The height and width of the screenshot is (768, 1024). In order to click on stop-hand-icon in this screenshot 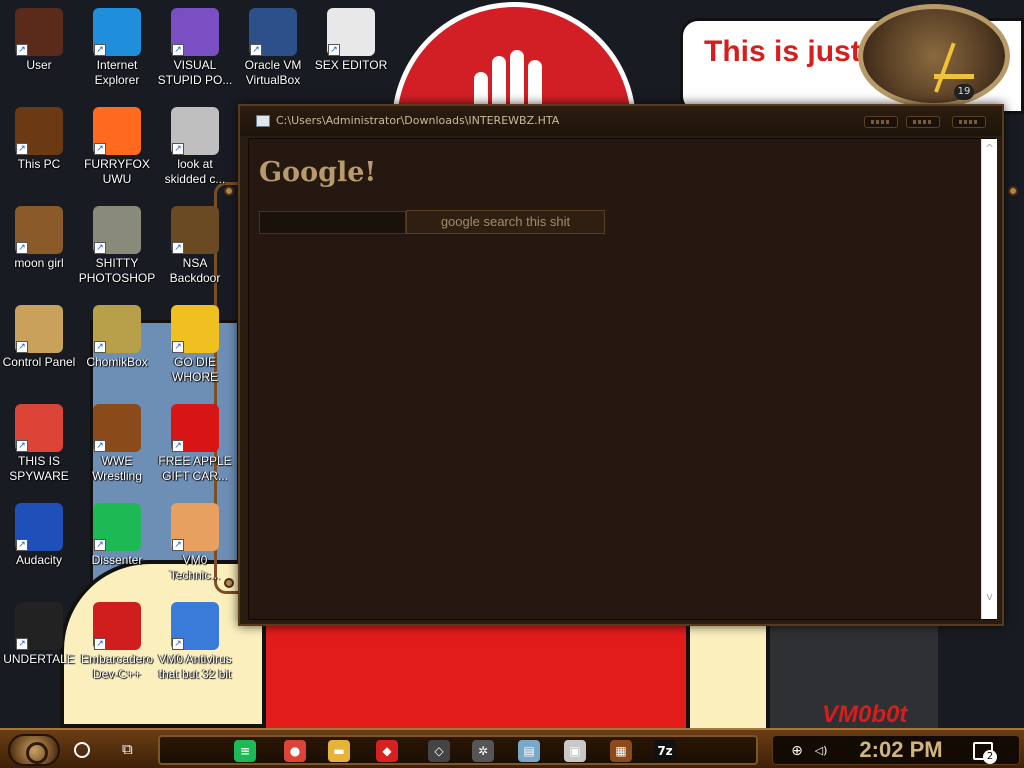, I will do `click(514, 80)`.